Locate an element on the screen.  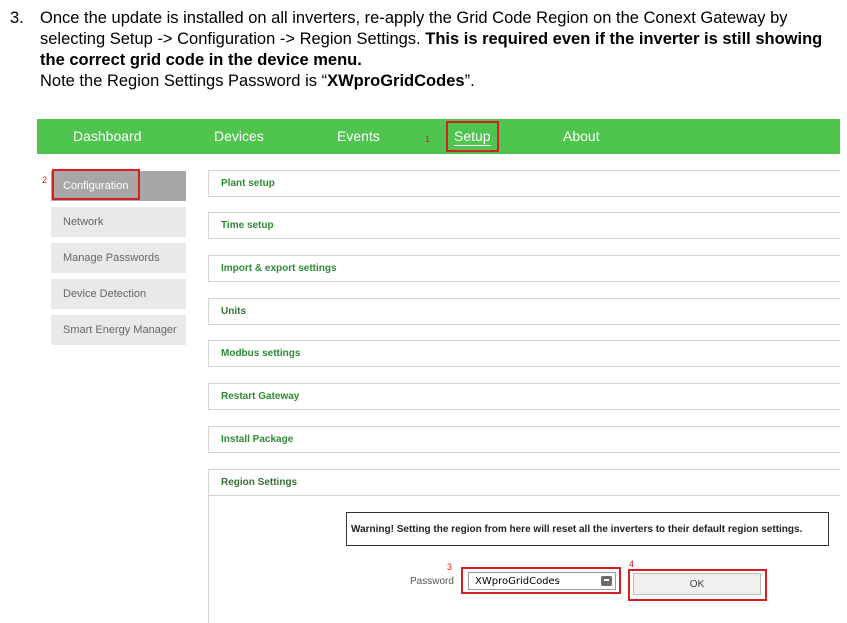
marker-2: 2 is located at coordinates (45, 180).